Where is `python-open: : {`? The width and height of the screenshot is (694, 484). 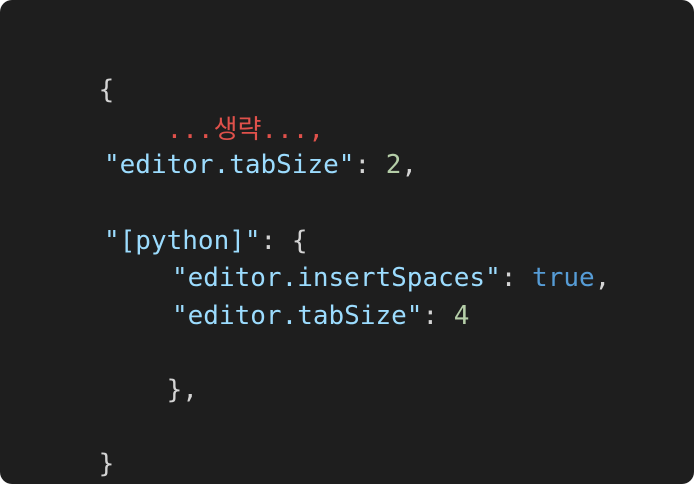
python-open: : { is located at coordinates (284, 241).